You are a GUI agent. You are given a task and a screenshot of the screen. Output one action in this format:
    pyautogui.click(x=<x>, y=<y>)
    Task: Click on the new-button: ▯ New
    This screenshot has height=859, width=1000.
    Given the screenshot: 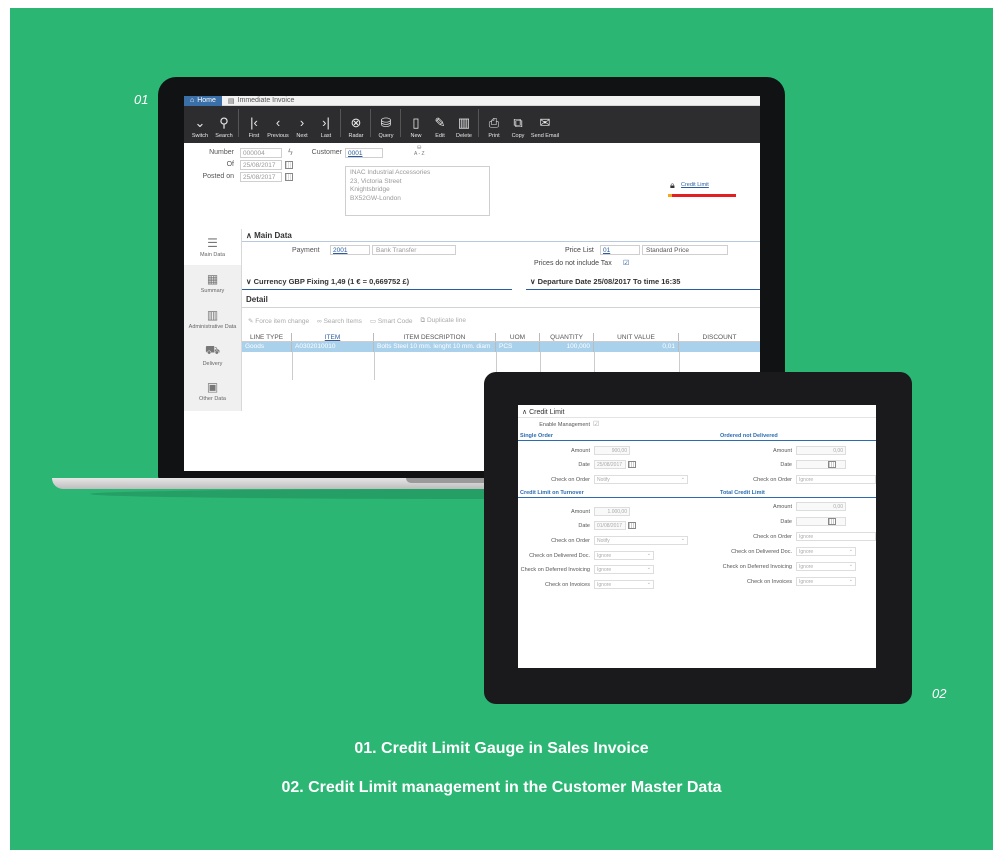 What is the action you would take?
    pyautogui.click(x=416, y=127)
    